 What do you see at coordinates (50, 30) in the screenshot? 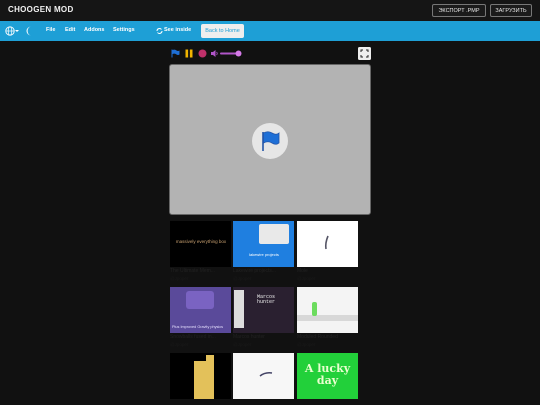
I see `menu-file: File` at bounding box center [50, 30].